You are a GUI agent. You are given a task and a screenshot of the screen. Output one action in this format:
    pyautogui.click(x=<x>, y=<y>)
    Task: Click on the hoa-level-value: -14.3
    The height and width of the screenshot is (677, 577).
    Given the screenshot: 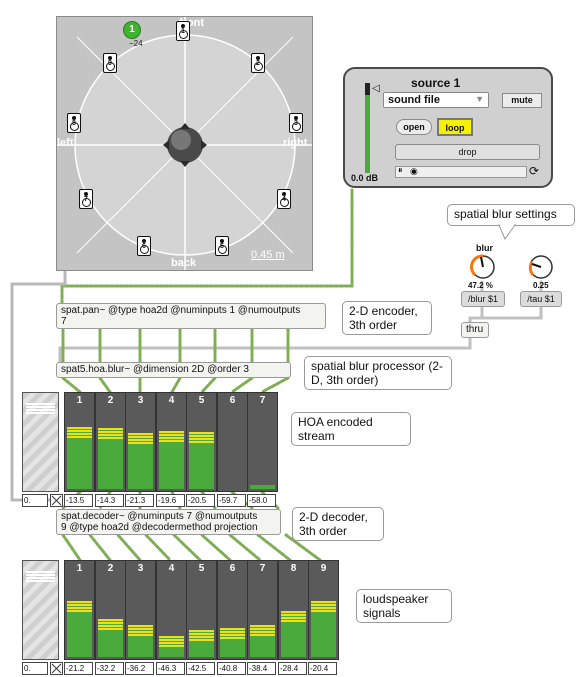 What is the action you would take?
    pyautogui.click(x=109, y=500)
    